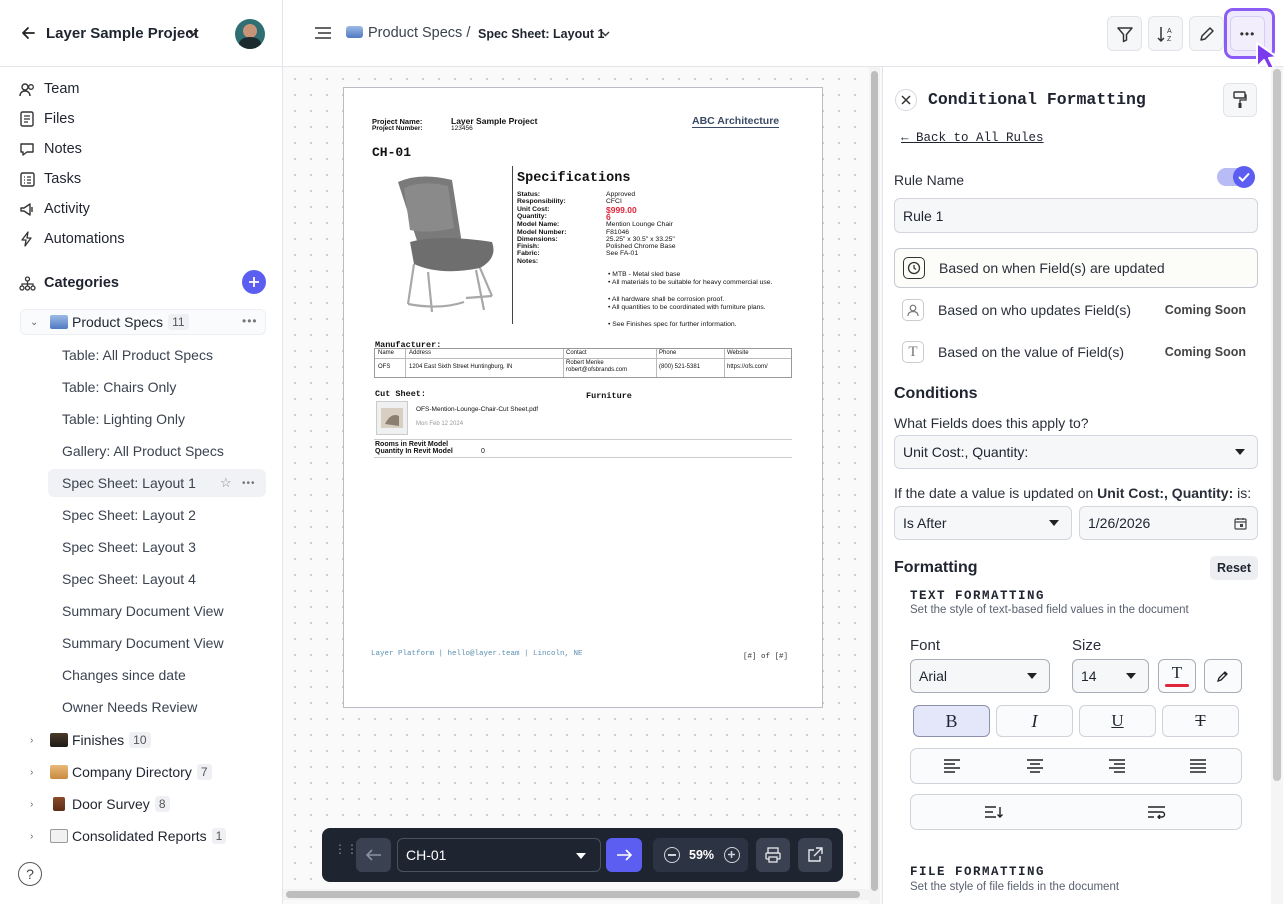 This screenshot has width=1284, height=904. I want to click on underline-button: U, so click(1117, 721).